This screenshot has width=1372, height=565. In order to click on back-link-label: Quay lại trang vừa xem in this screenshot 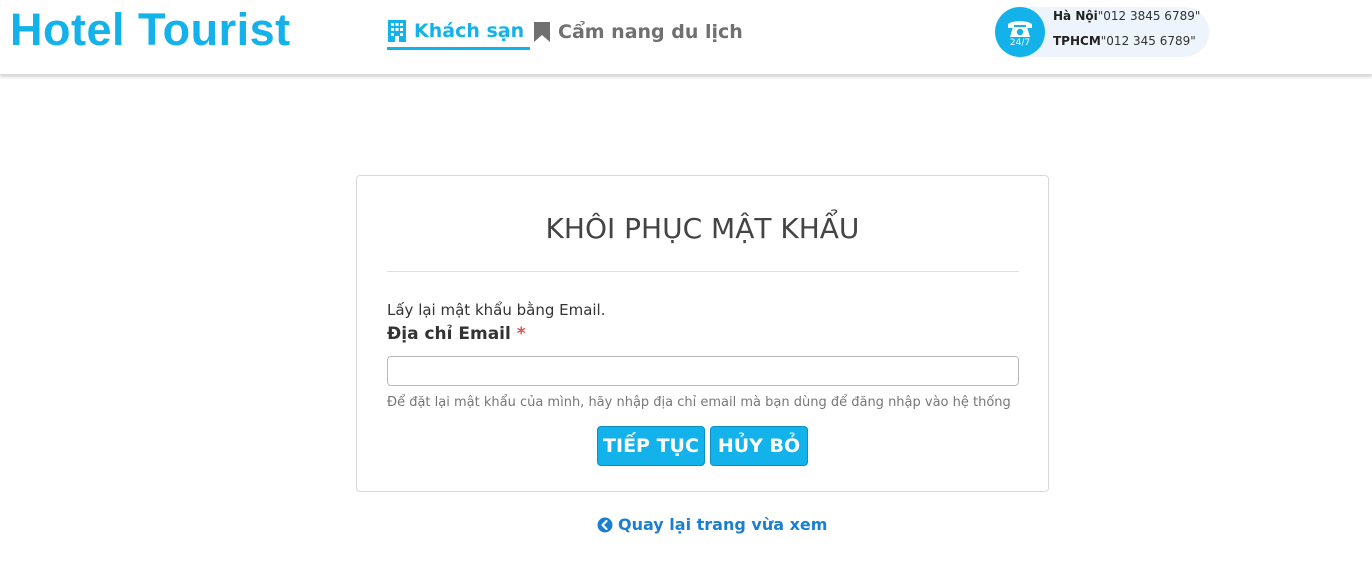, I will do `click(723, 524)`.